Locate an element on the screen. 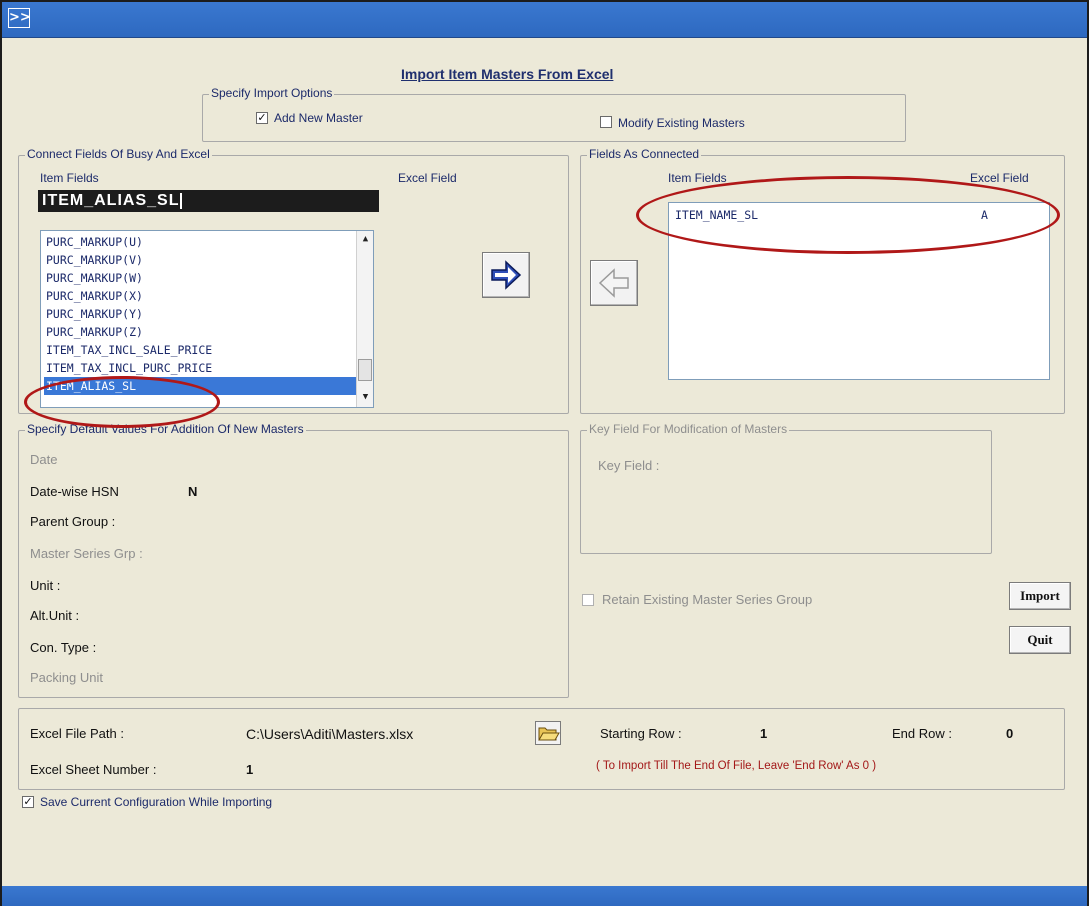 Image resolution: width=1089 pixels, height=906 pixels. list-item: PURC_MARKUP(U) is located at coordinates (200, 242).